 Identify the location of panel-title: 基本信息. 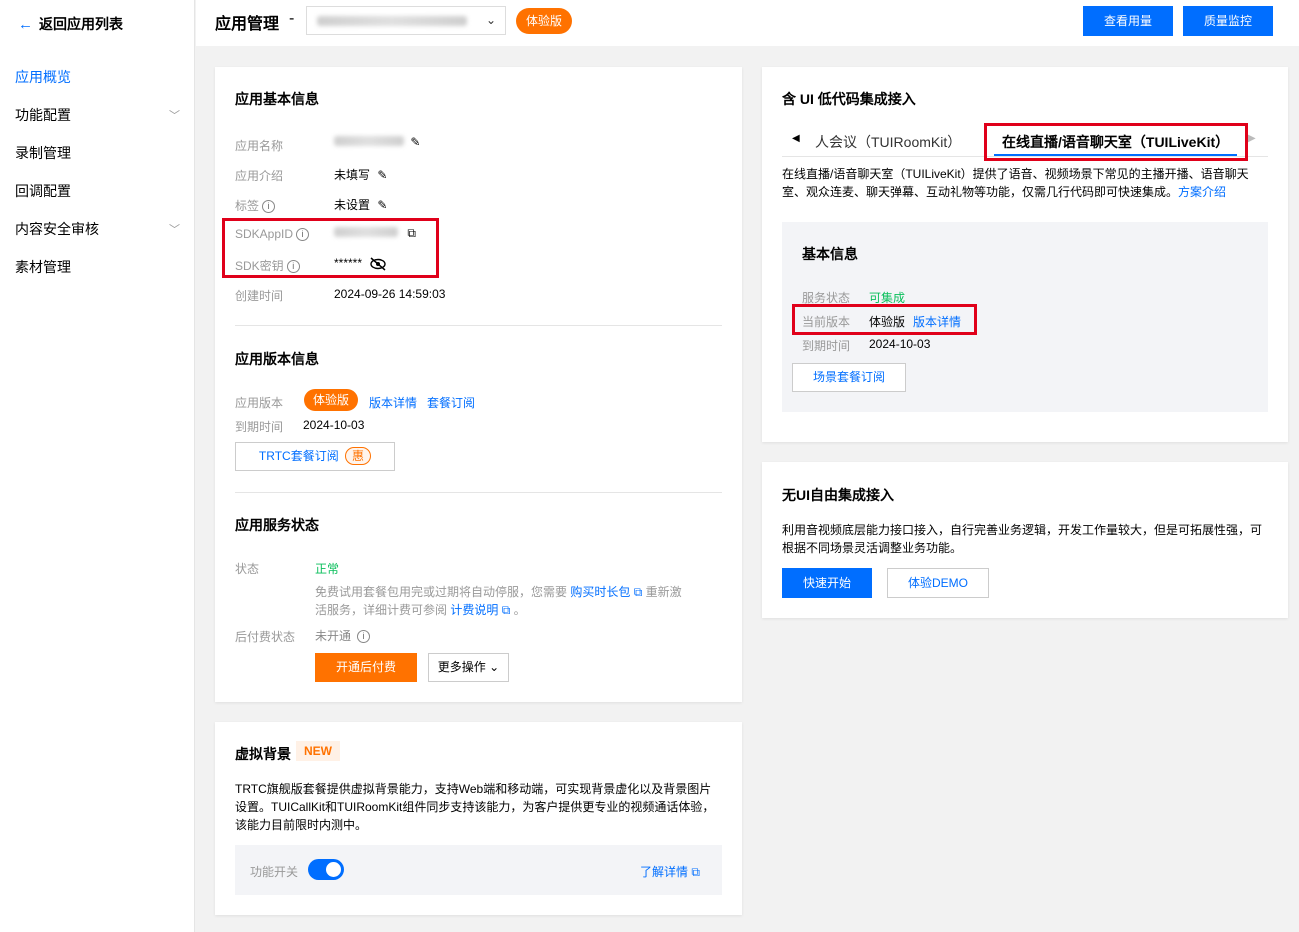
(830, 254).